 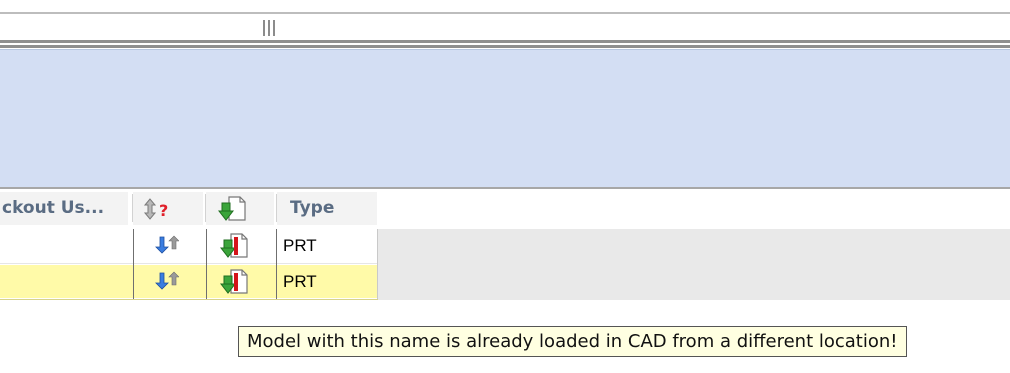 I want to click on panel-divider, so click(x=505, y=188).